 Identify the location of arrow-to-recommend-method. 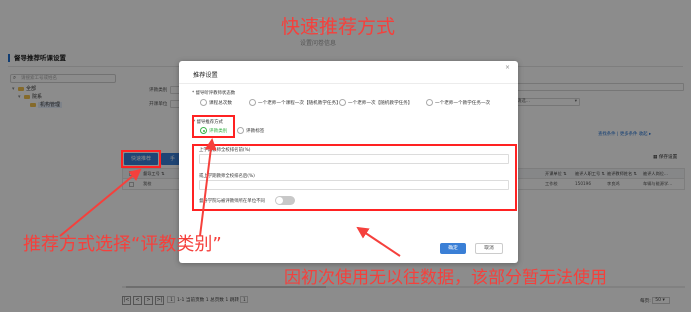
(208, 187).